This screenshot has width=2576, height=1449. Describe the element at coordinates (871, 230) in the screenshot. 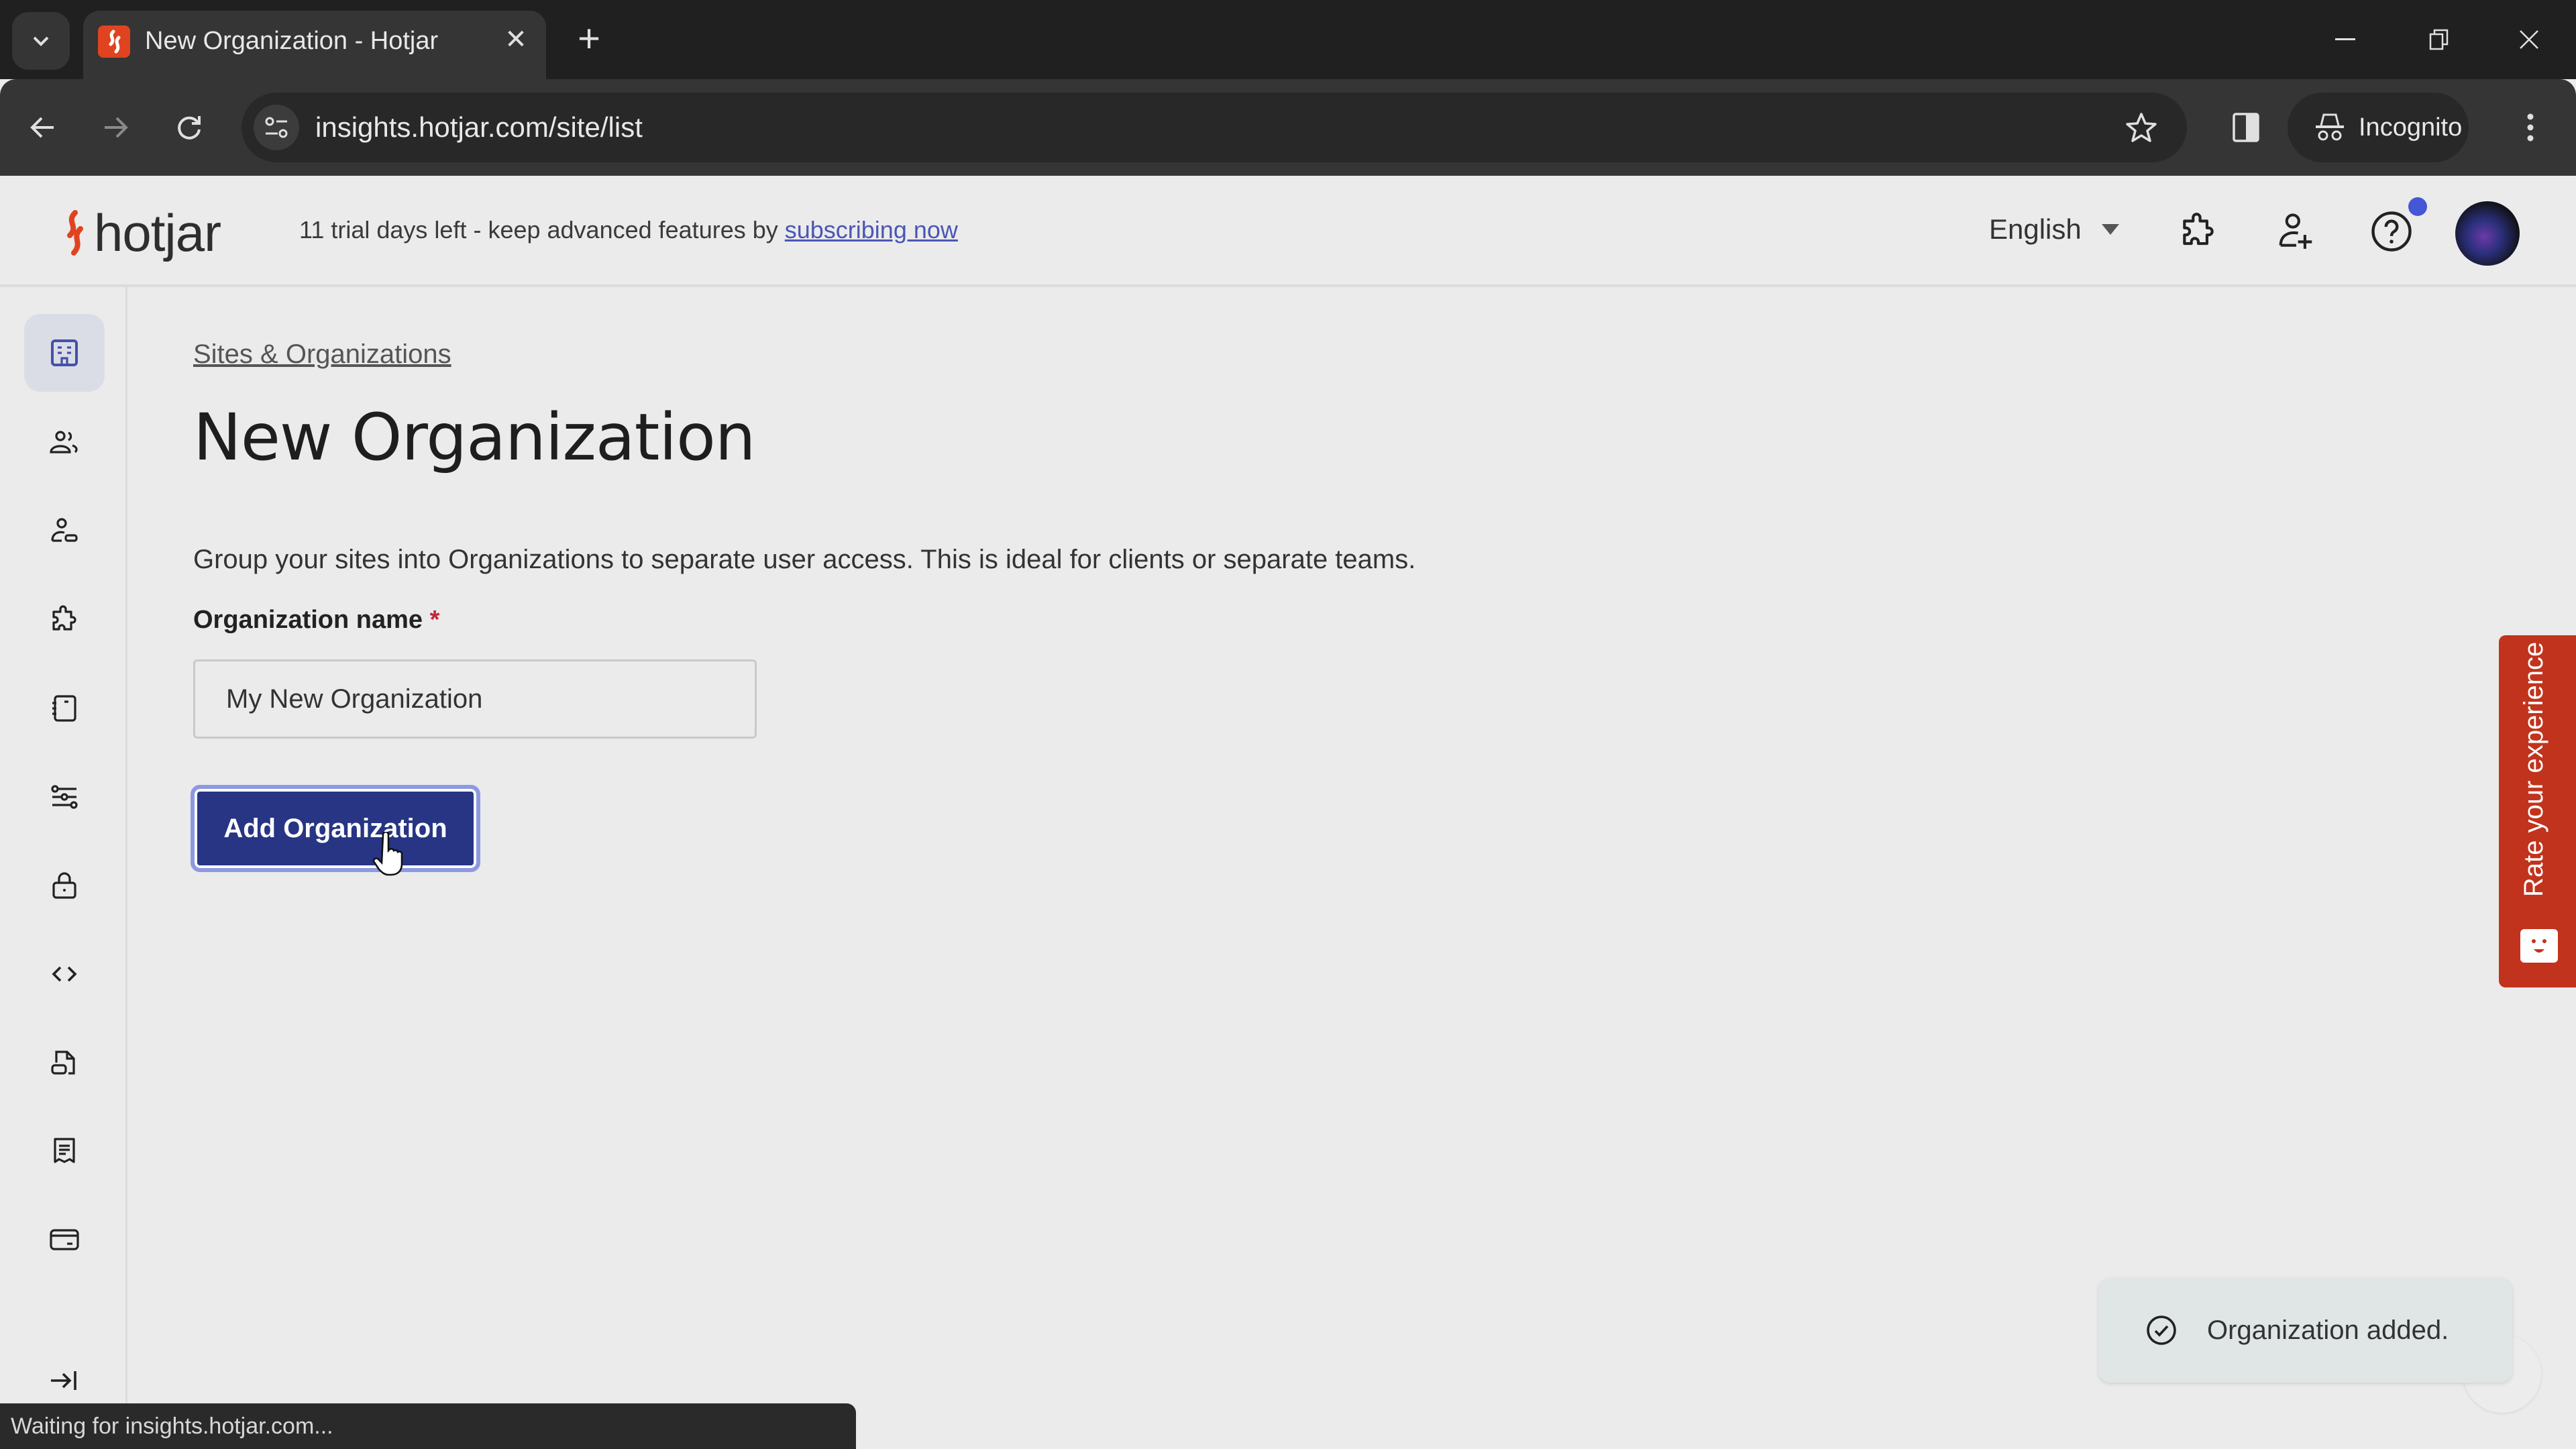

I see `subscribe-link: subscribing now` at that location.